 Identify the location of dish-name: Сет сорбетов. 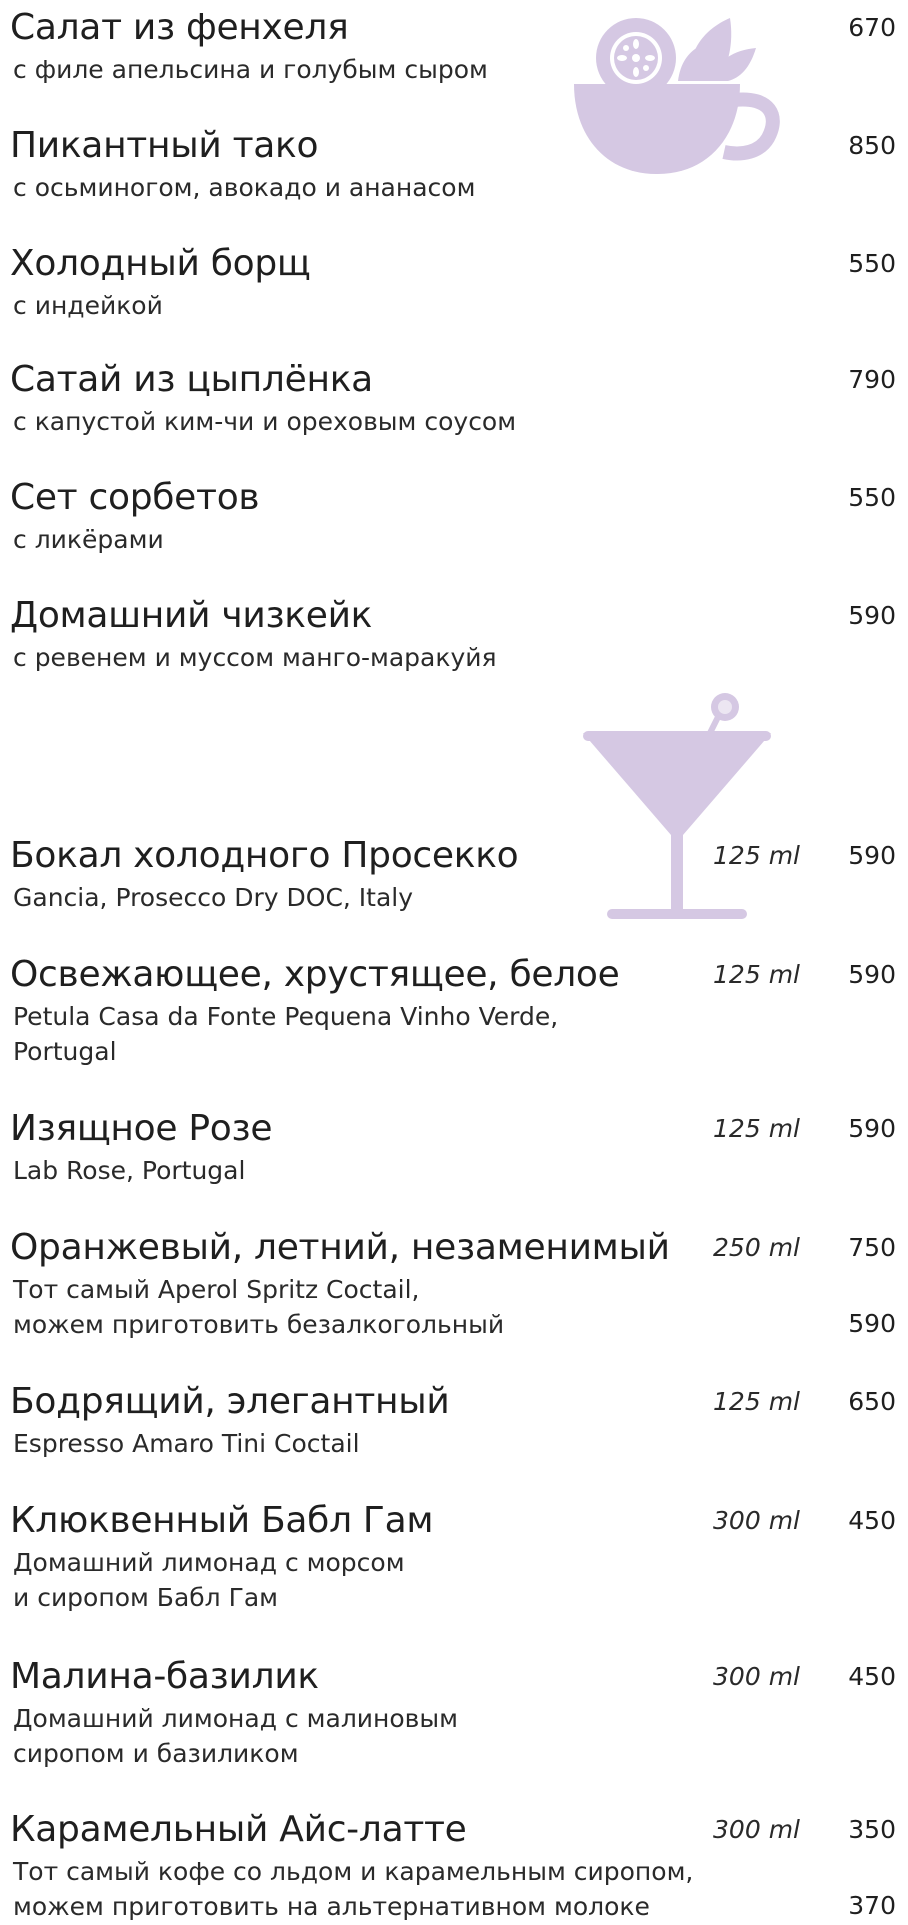
(135, 497).